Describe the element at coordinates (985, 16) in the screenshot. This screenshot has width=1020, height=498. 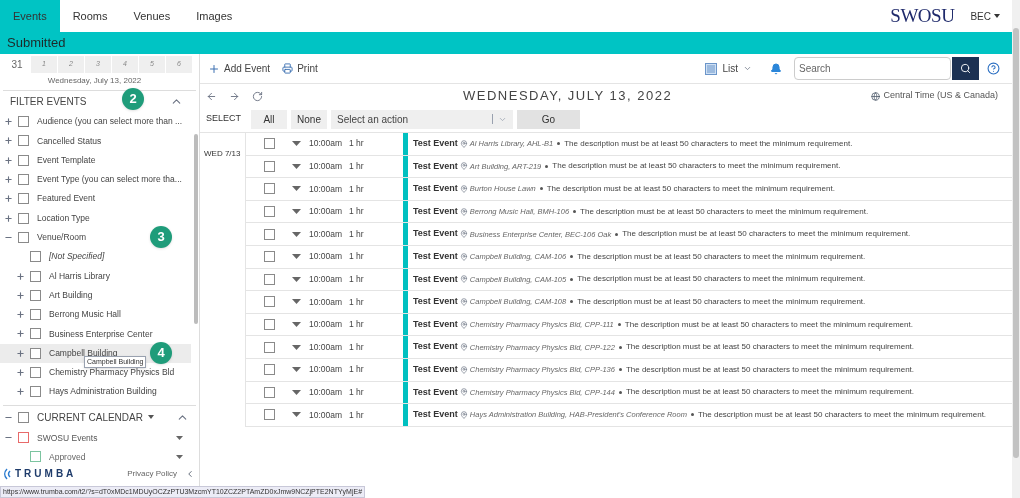
I see `user-menu: BEC` at that location.